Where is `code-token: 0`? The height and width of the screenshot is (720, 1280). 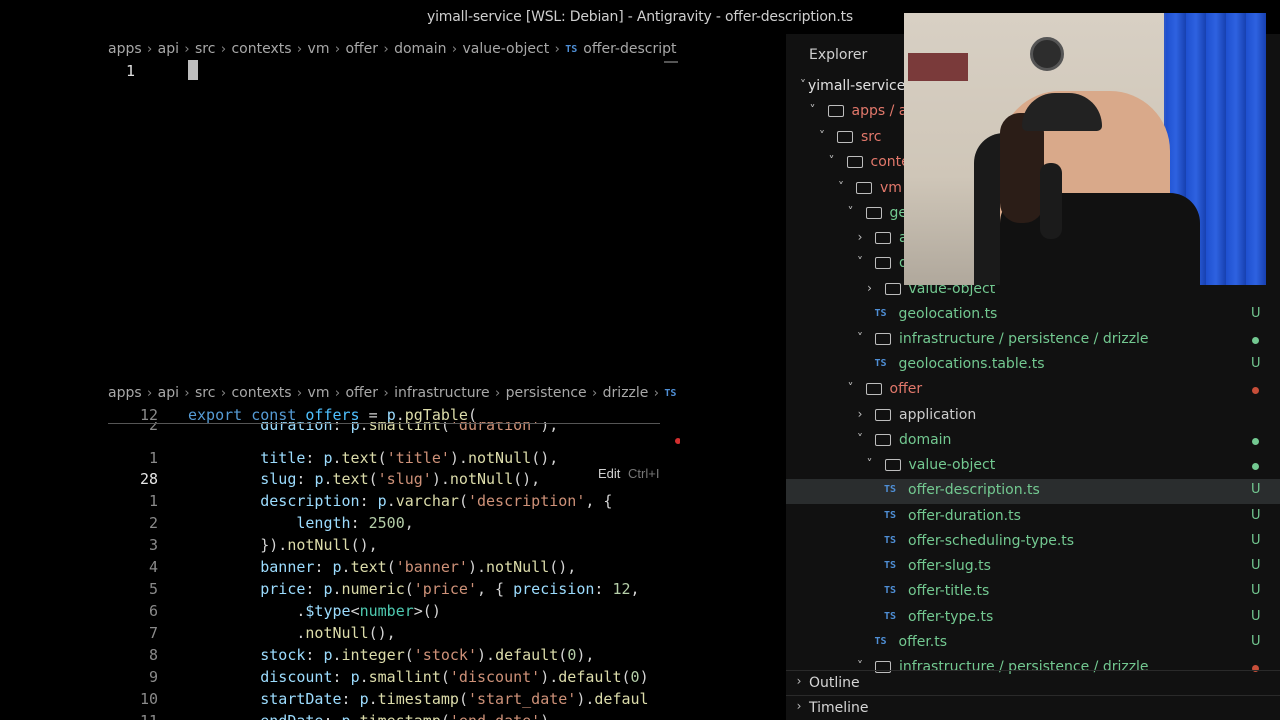
code-token: 0 is located at coordinates (635, 677).